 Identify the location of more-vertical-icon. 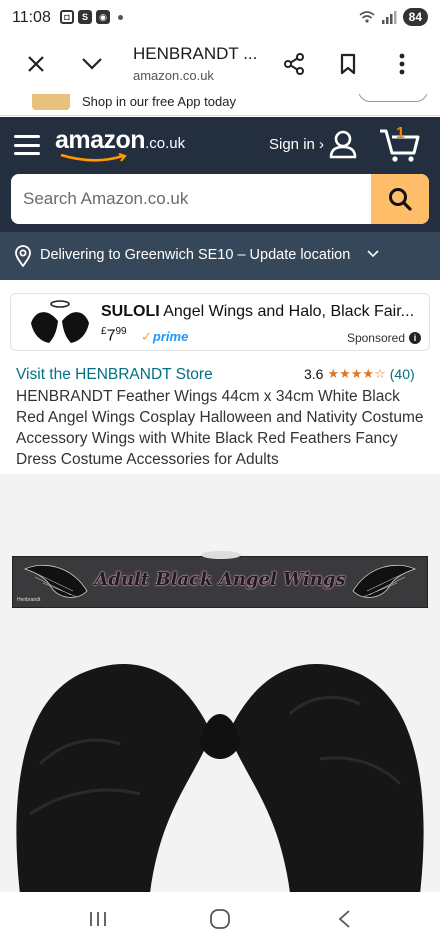
(402, 64).